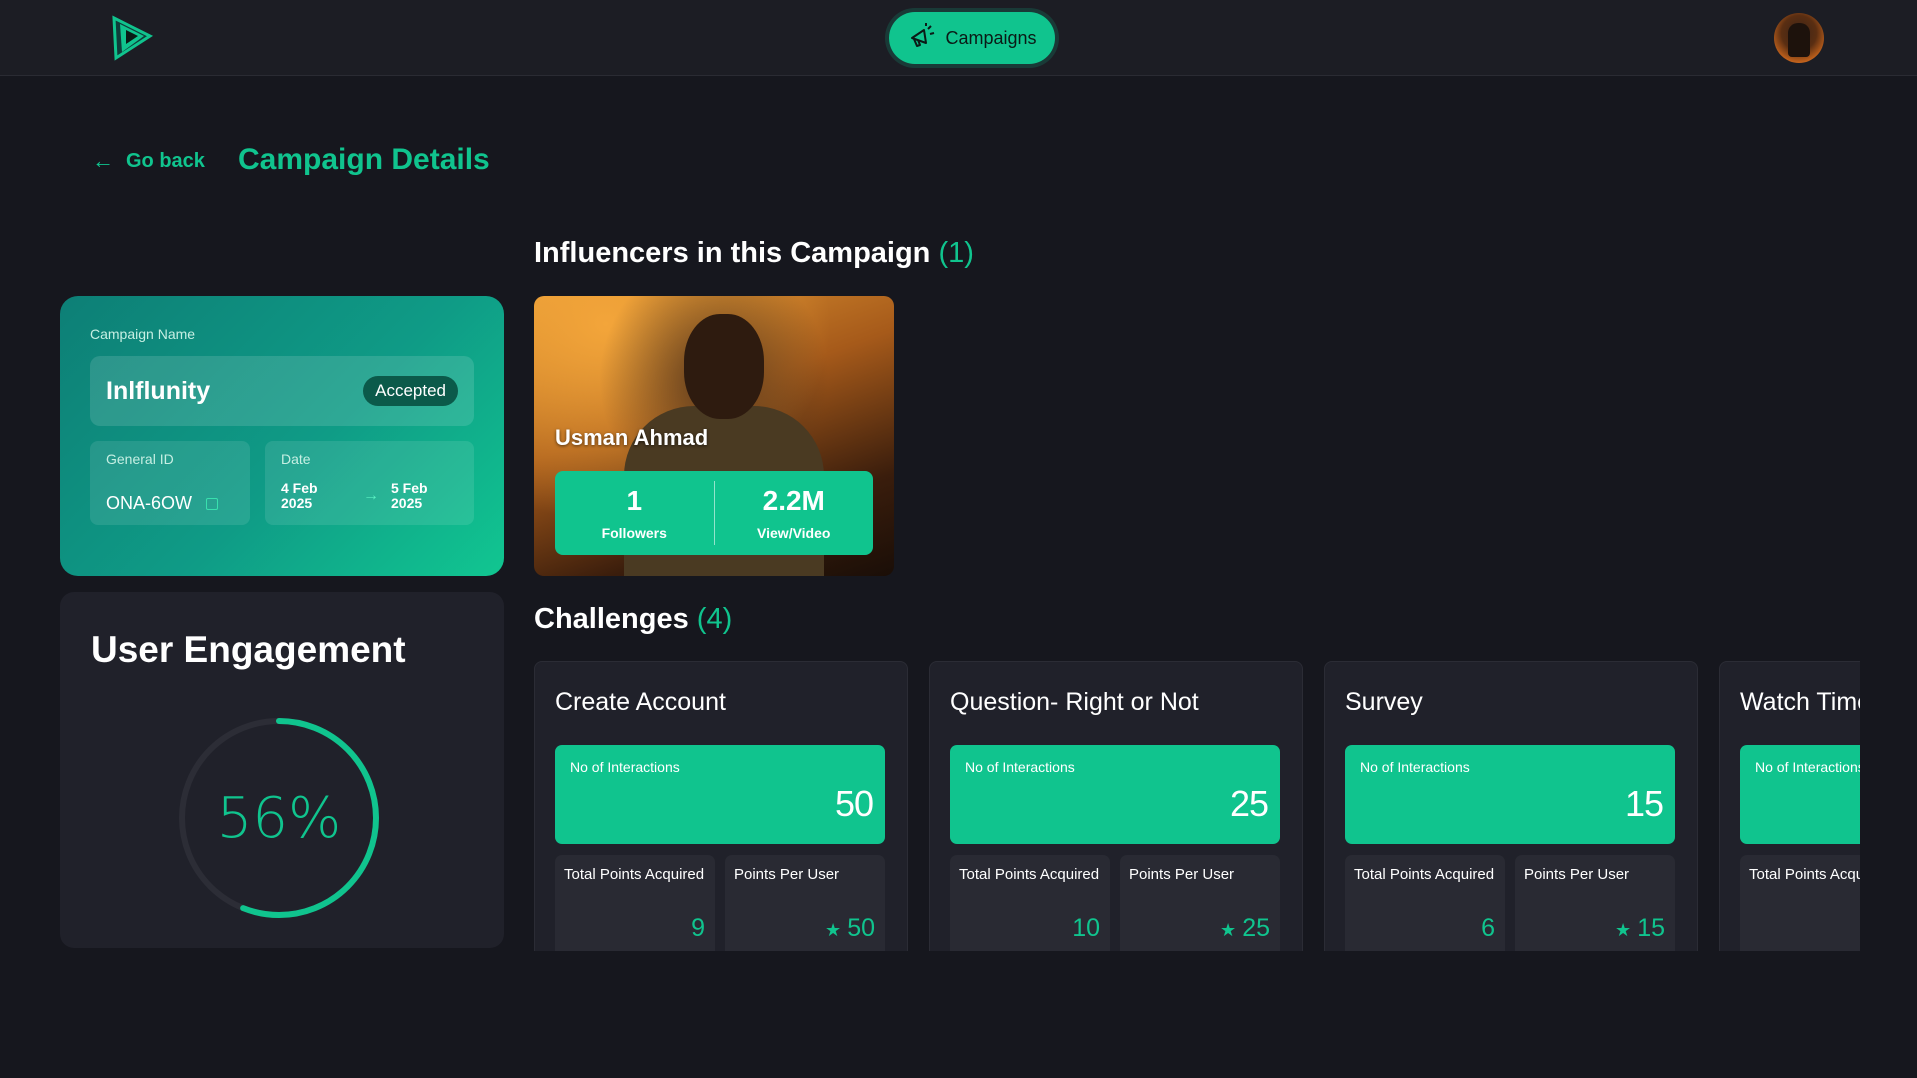  Describe the element at coordinates (793, 500) in the screenshot. I see `views-value: 2.2M` at that location.